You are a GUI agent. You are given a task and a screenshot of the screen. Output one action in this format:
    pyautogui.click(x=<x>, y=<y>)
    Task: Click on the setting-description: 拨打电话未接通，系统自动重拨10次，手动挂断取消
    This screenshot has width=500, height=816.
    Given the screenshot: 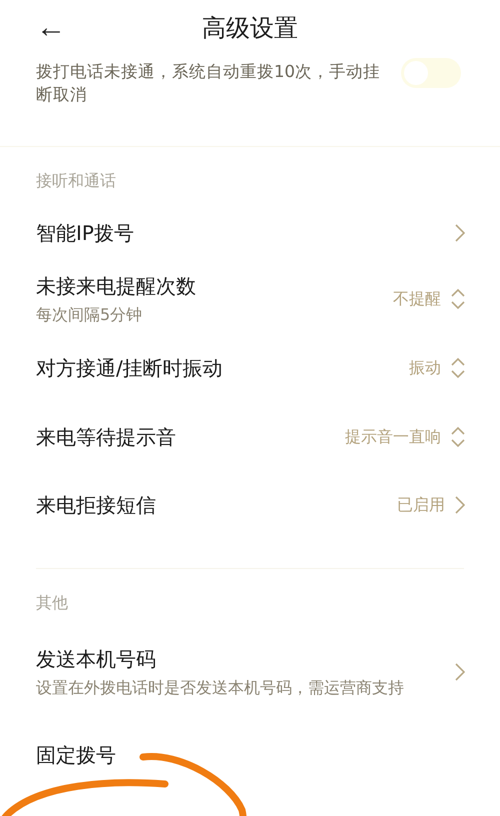 What is the action you would take?
    pyautogui.click(x=208, y=83)
    